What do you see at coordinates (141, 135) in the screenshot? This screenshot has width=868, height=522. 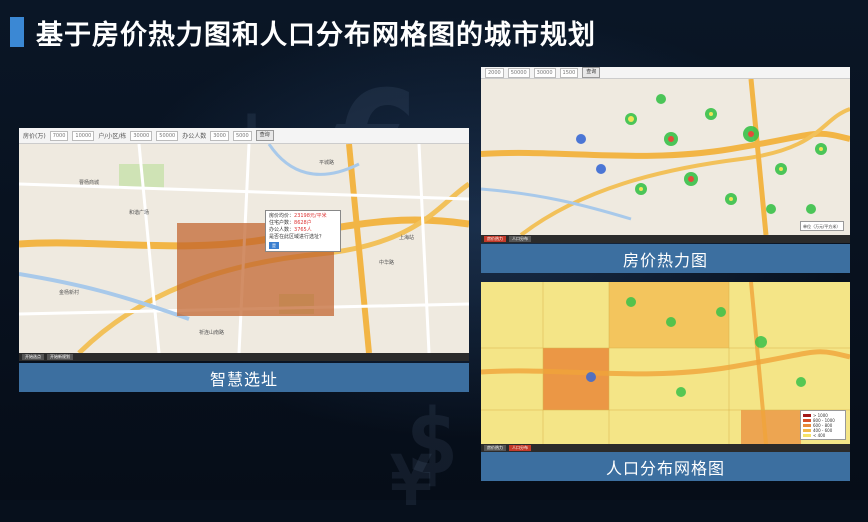 I see `household-min-input: 30000` at bounding box center [141, 135].